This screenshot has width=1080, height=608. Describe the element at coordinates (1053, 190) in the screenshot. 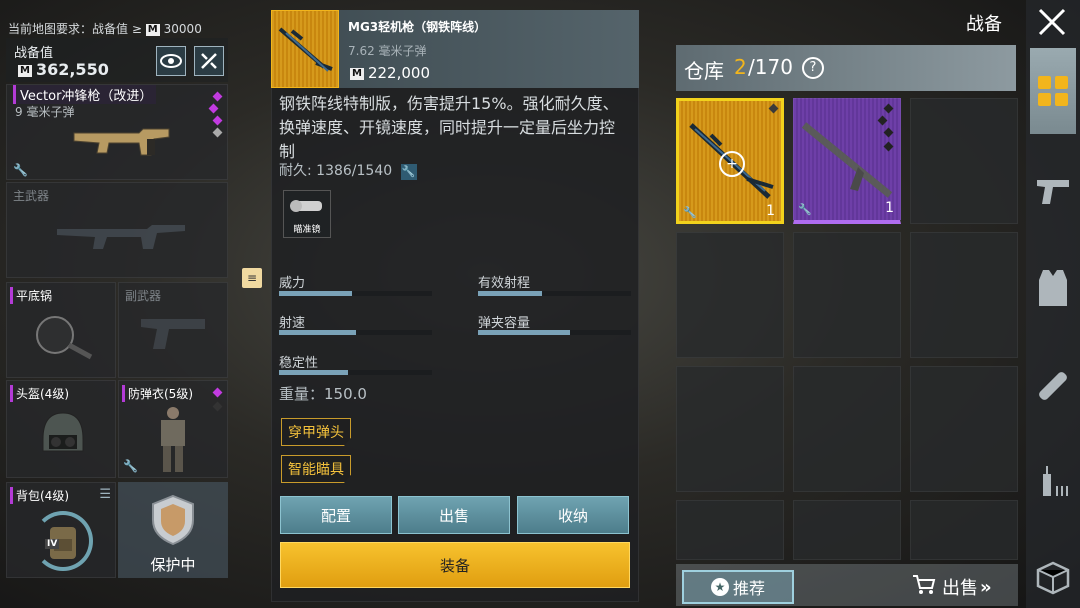

I see `pistol-icon` at that location.